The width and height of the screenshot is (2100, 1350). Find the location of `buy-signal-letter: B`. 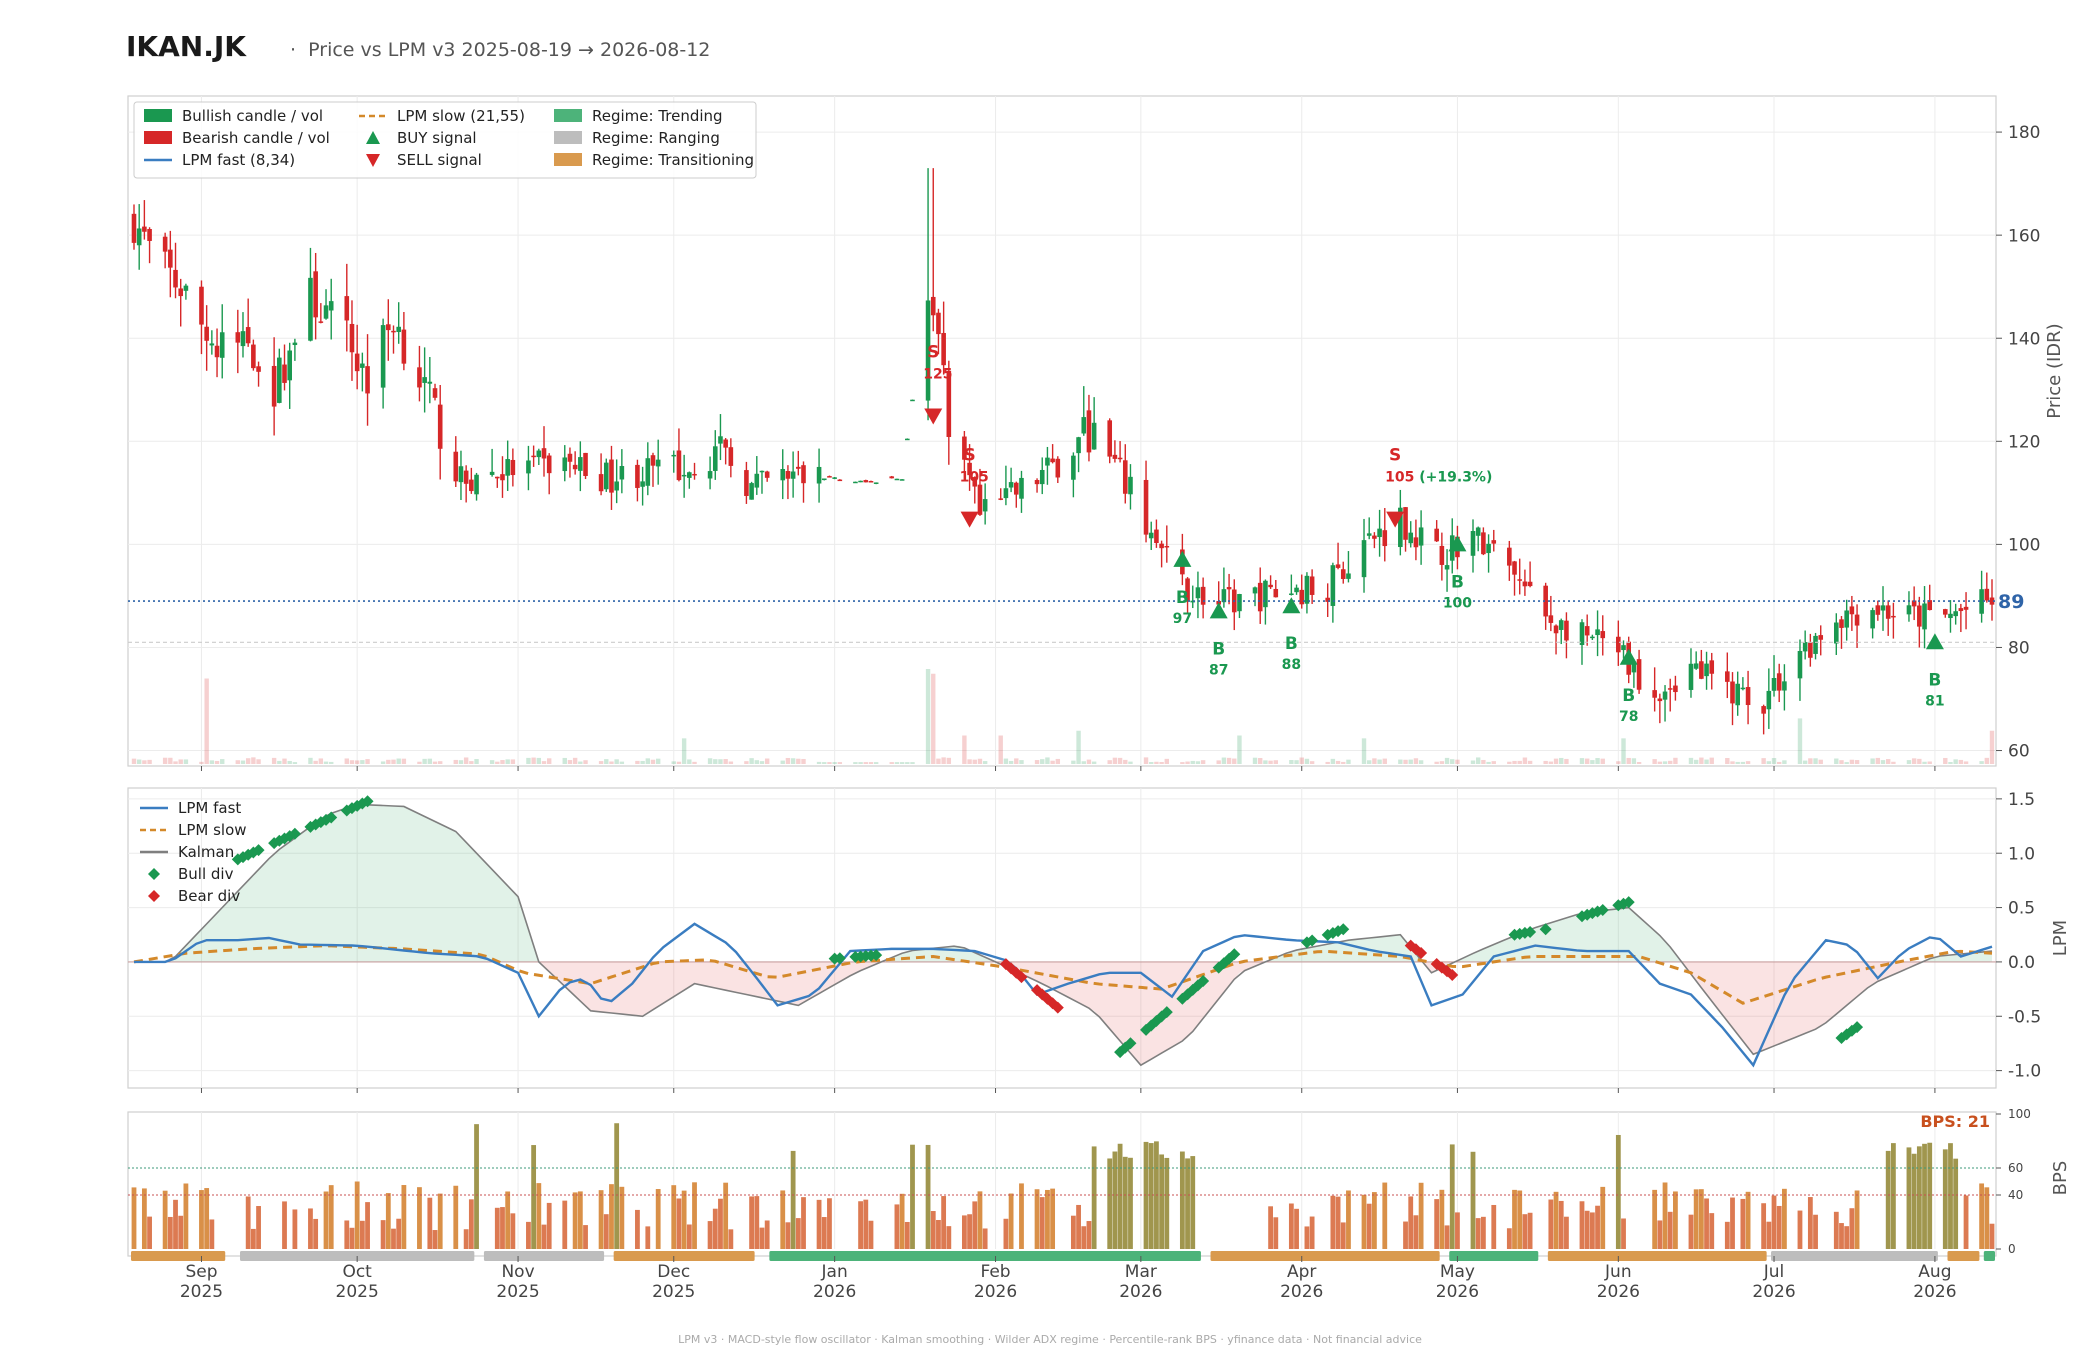

buy-signal-letter: B is located at coordinates (1291, 644).